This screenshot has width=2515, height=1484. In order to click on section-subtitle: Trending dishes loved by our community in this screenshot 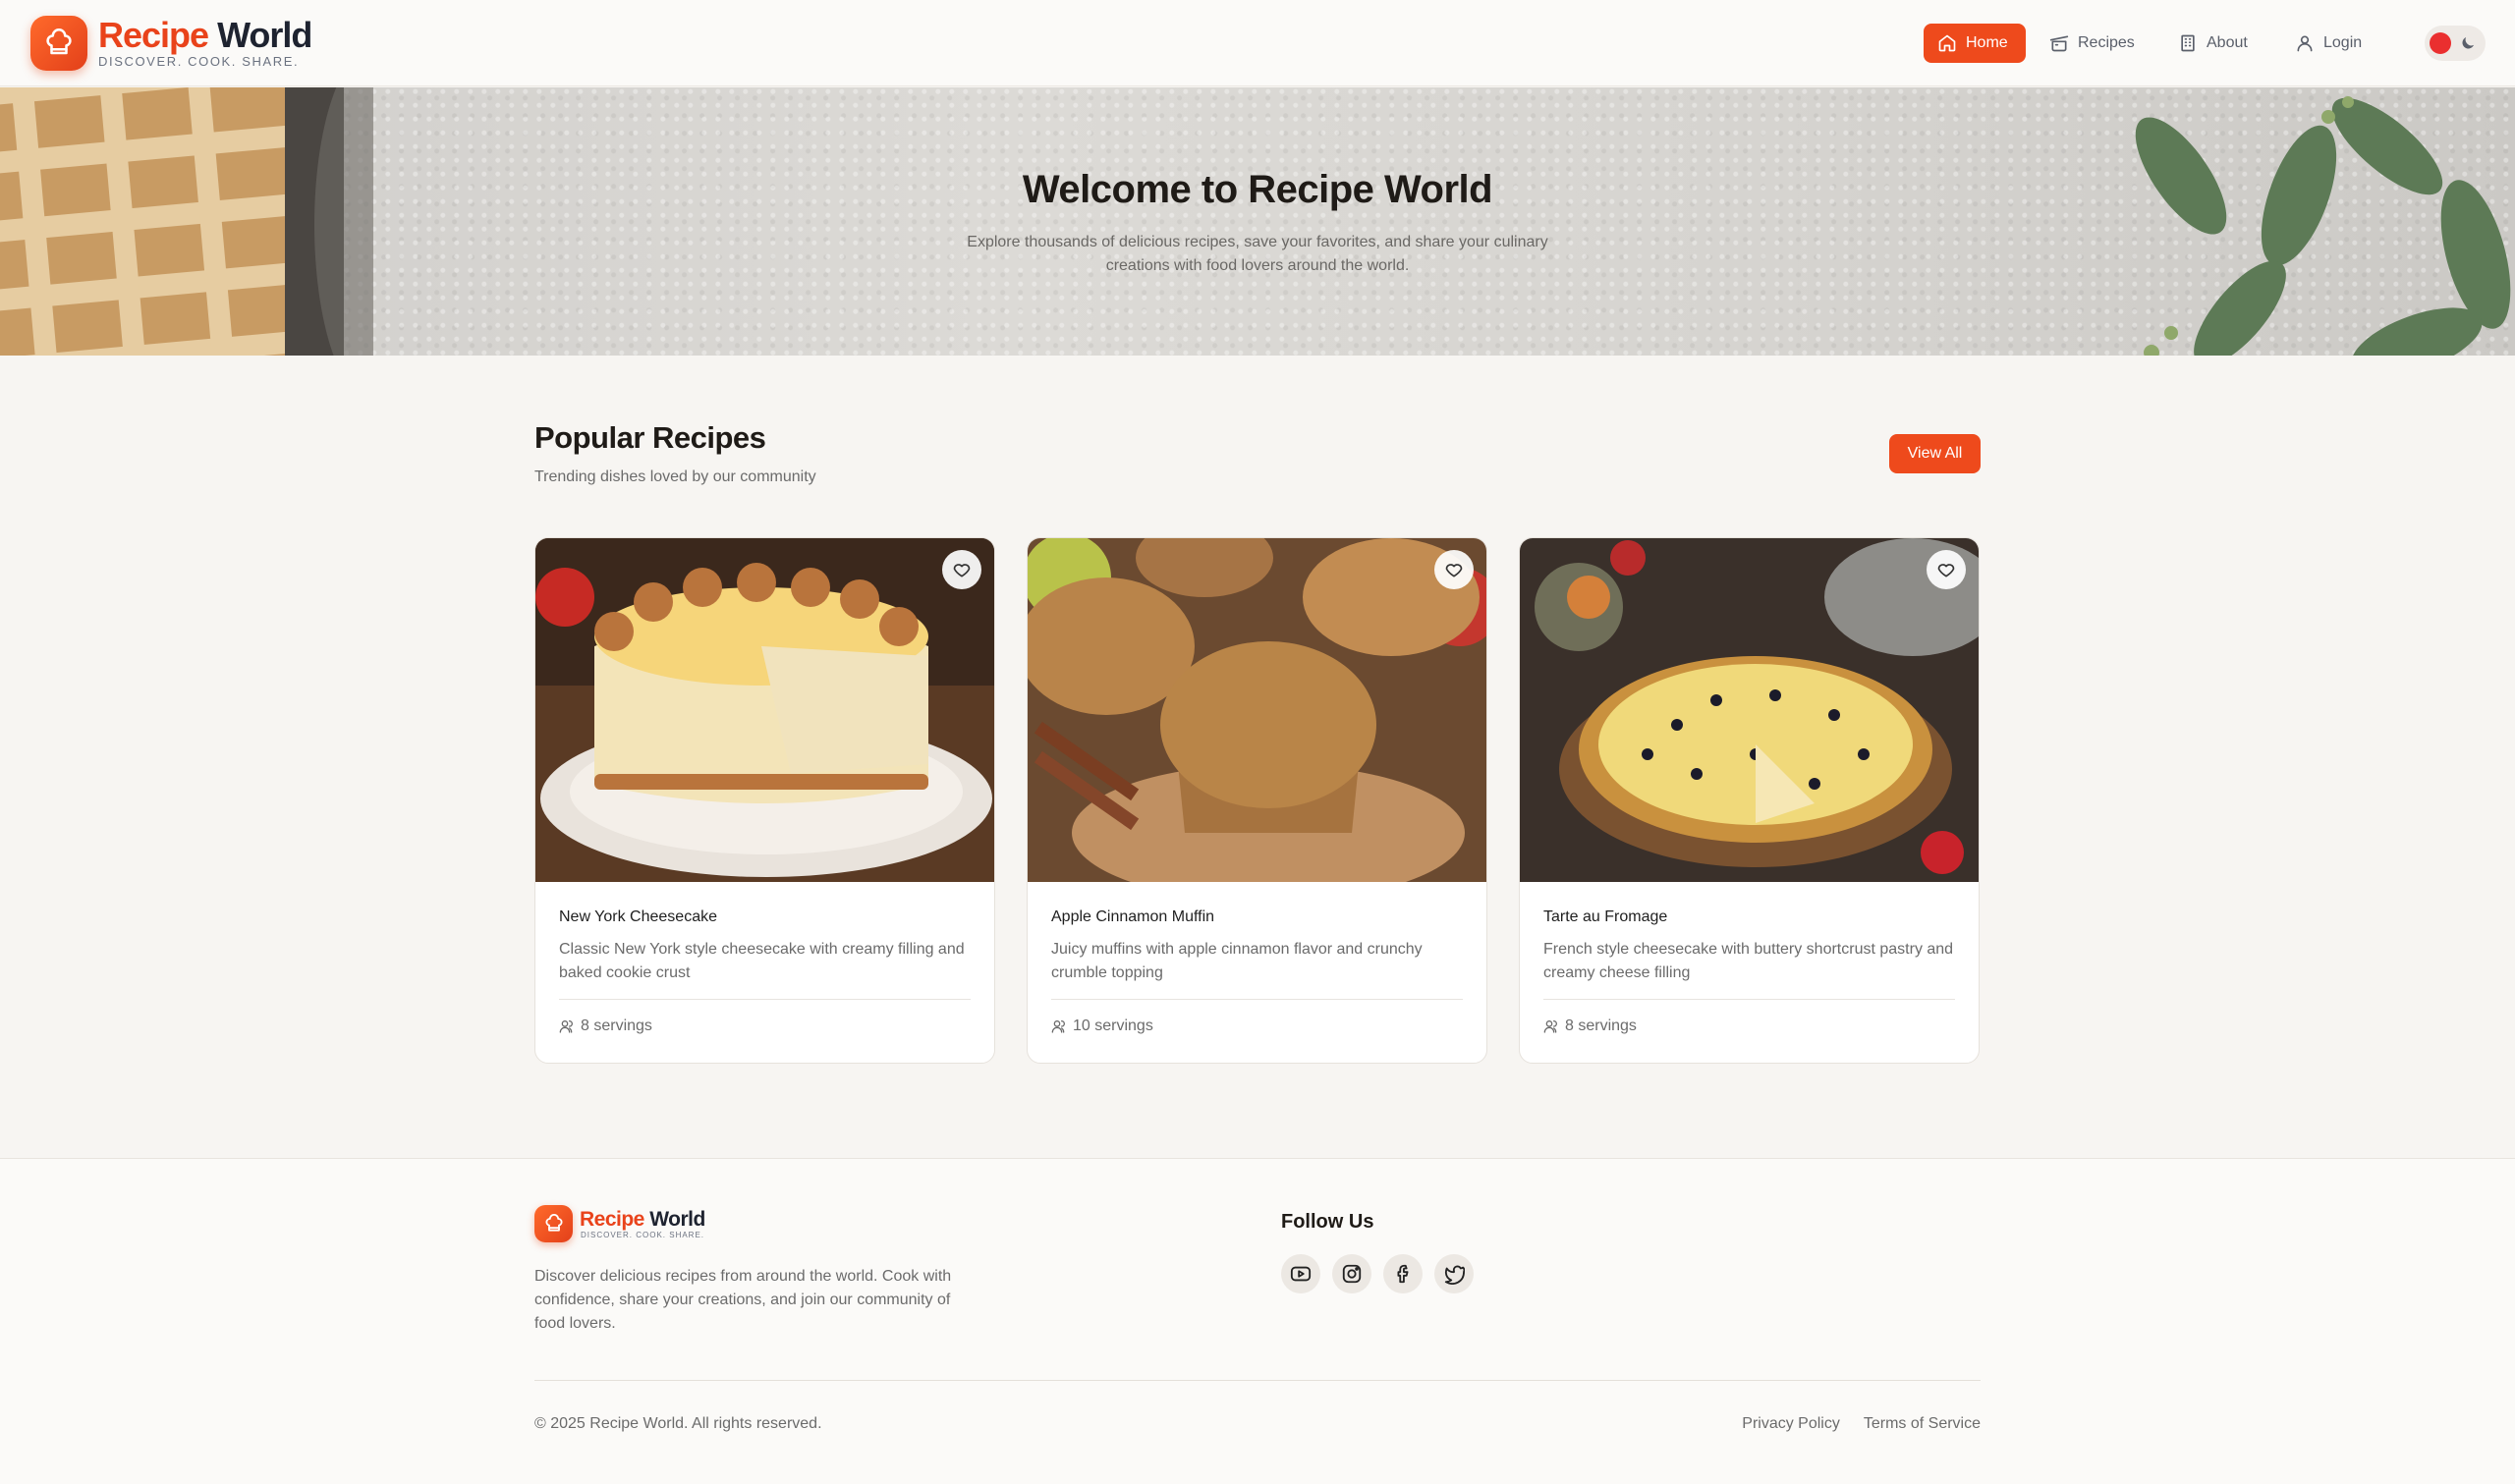, I will do `click(675, 476)`.